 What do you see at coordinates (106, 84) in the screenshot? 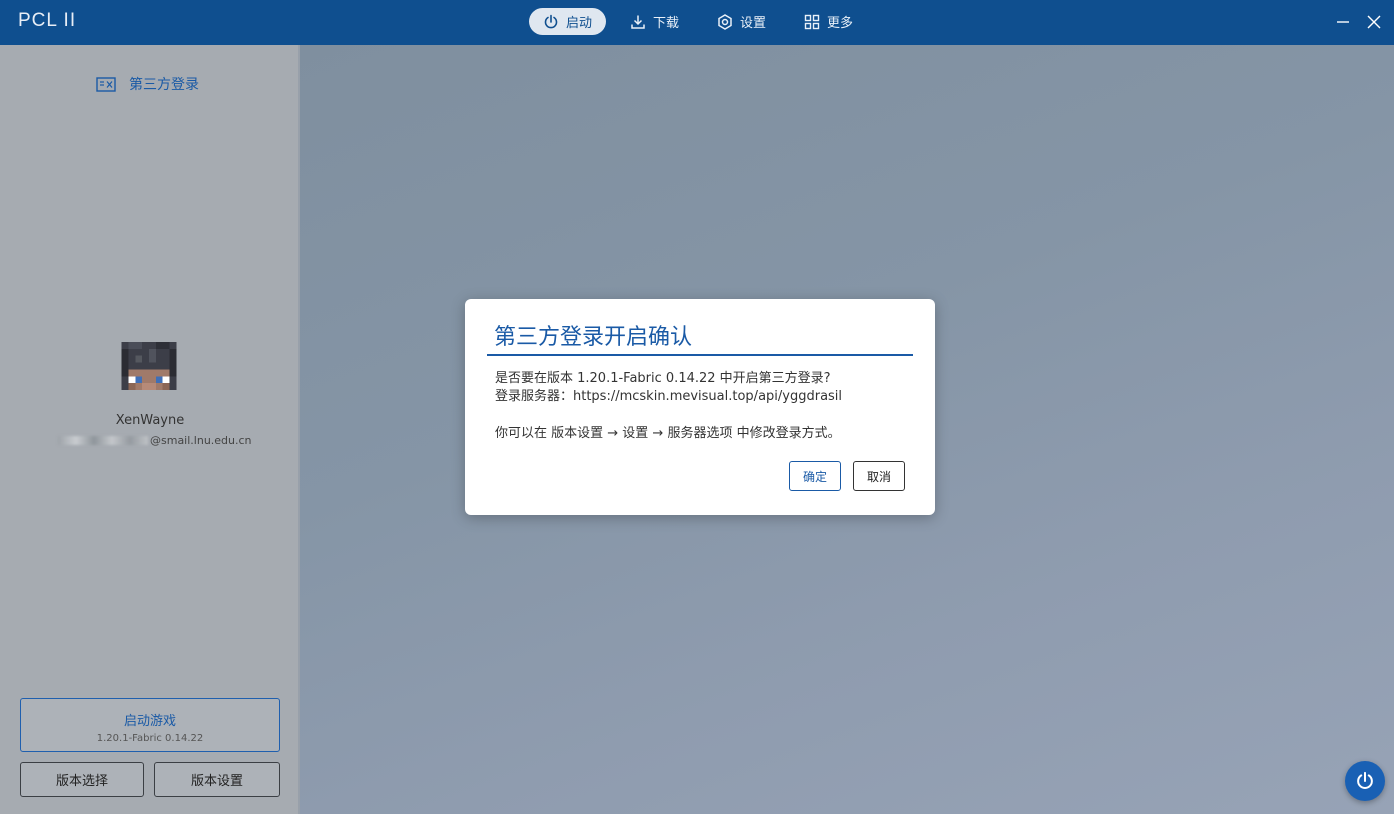
I see `id-card-icon` at bounding box center [106, 84].